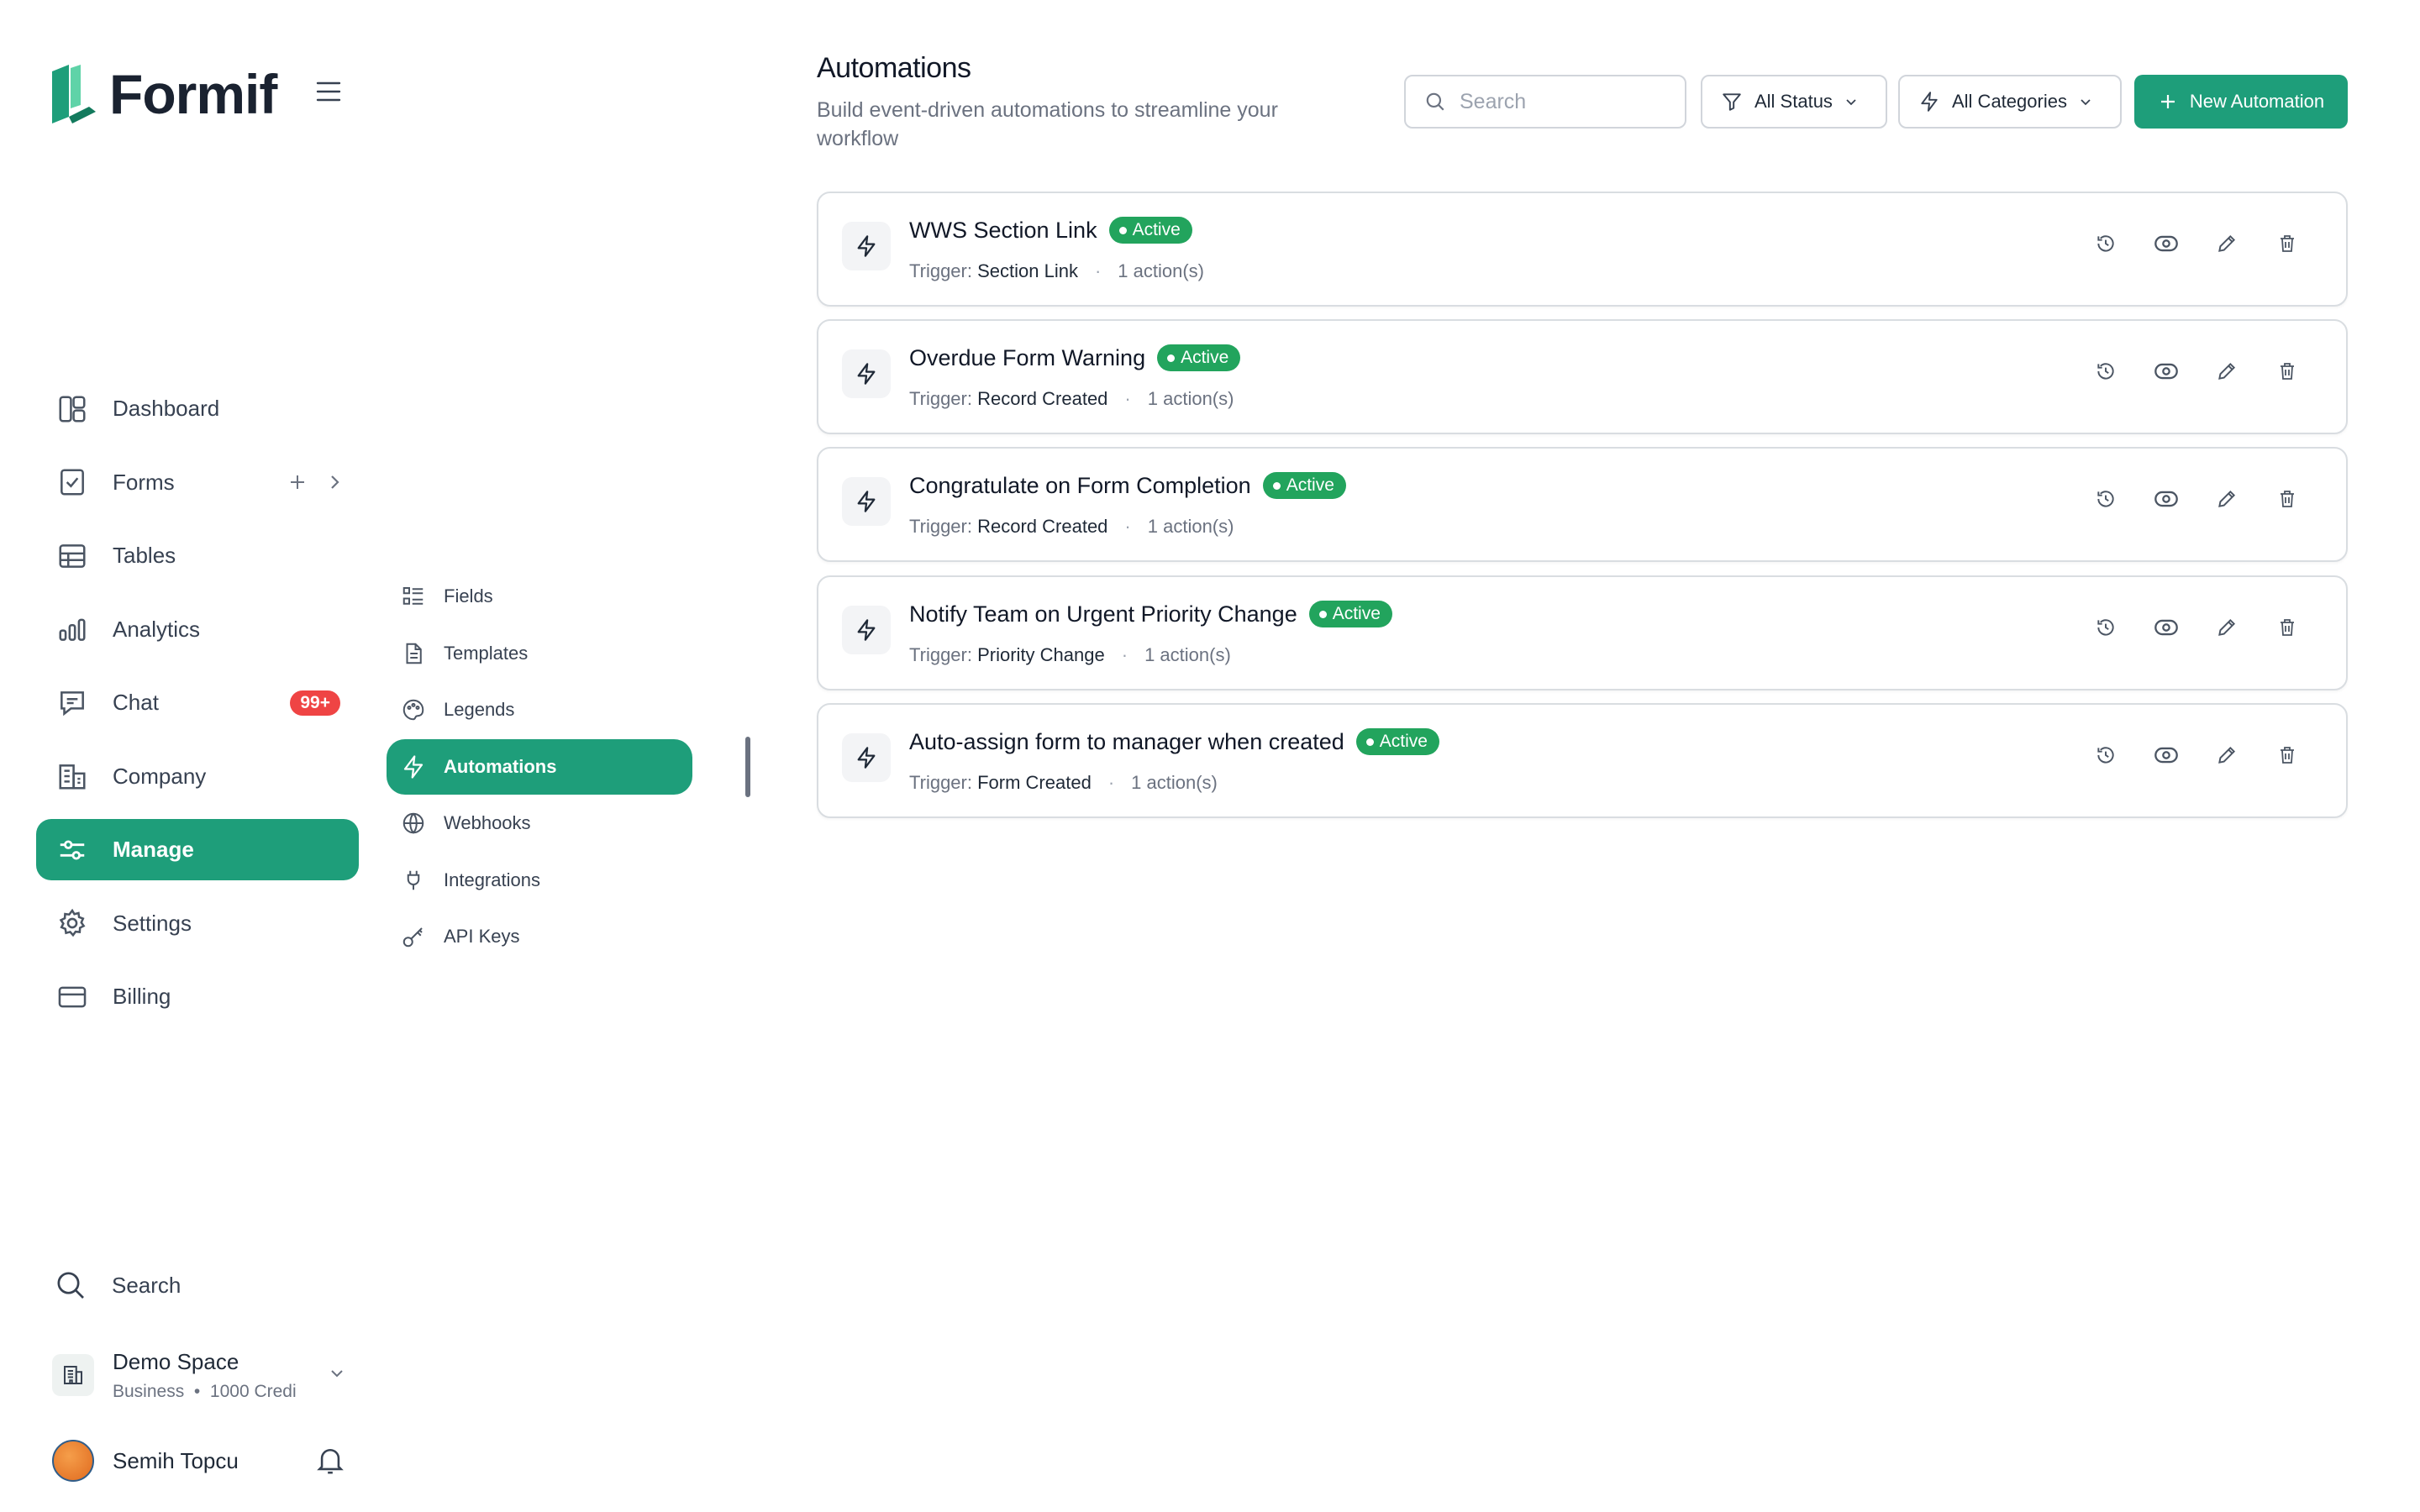 The image size is (2420, 1512). What do you see at coordinates (330, 1461) in the screenshot?
I see `bell-icon` at bounding box center [330, 1461].